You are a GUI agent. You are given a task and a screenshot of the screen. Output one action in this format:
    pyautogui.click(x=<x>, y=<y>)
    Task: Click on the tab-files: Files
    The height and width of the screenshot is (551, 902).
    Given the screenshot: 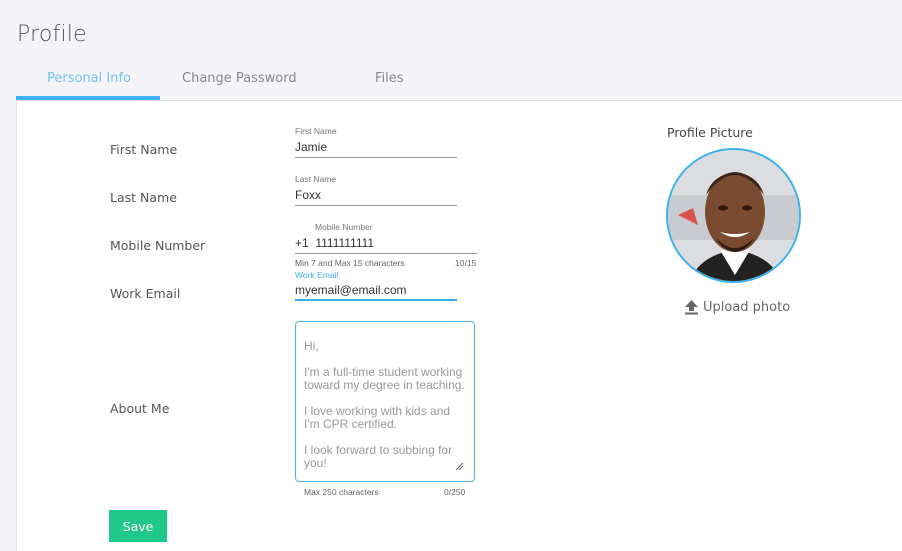 What is the action you would take?
    pyautogui.click(x=389, y=78)
    